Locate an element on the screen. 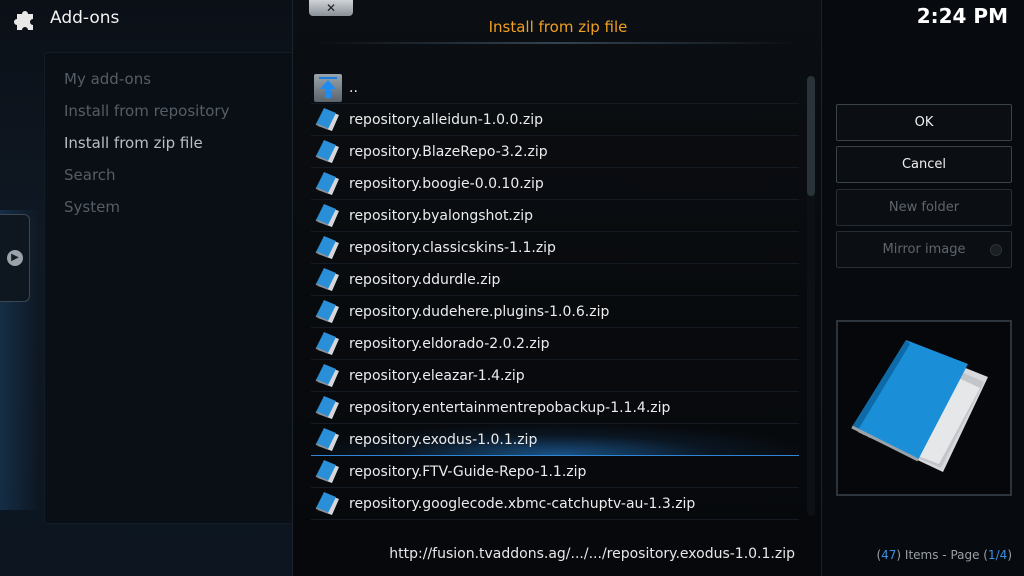  list-item: repository.classicskins-1.1.zip is located at coordinates (555, 248).